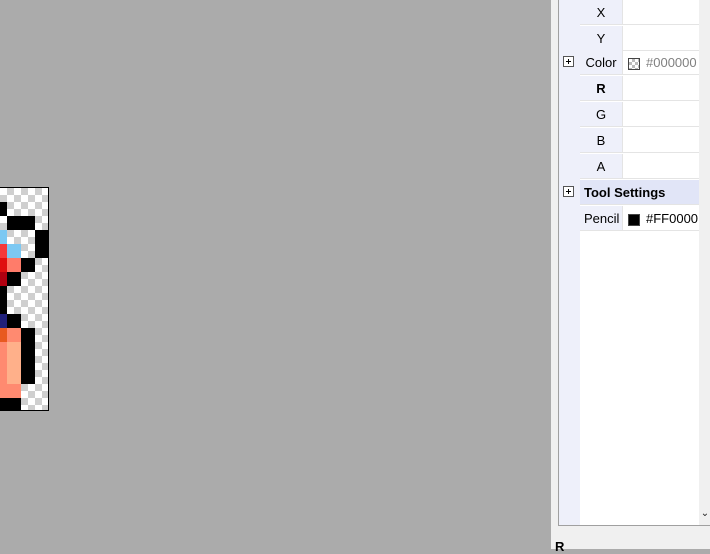  Describe the element at coordinates (704, 262) in the screenshot. I see `vertical-scrollbar: ⌄` at that location.